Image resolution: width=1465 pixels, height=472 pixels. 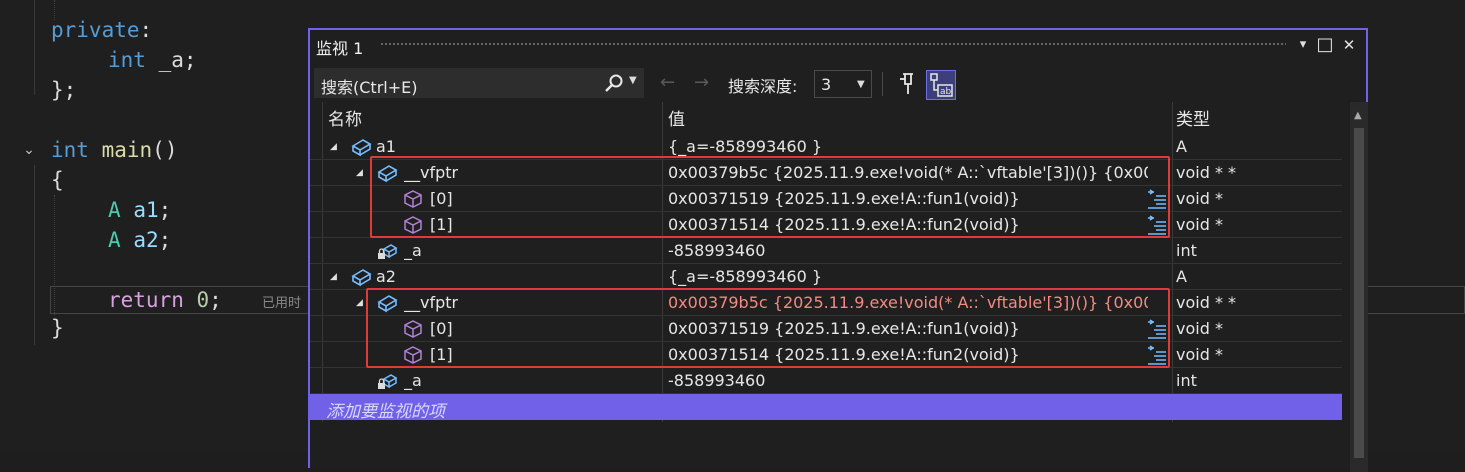 I want to click on string-visualizer-icon: ab, so click(x=941, y=85).